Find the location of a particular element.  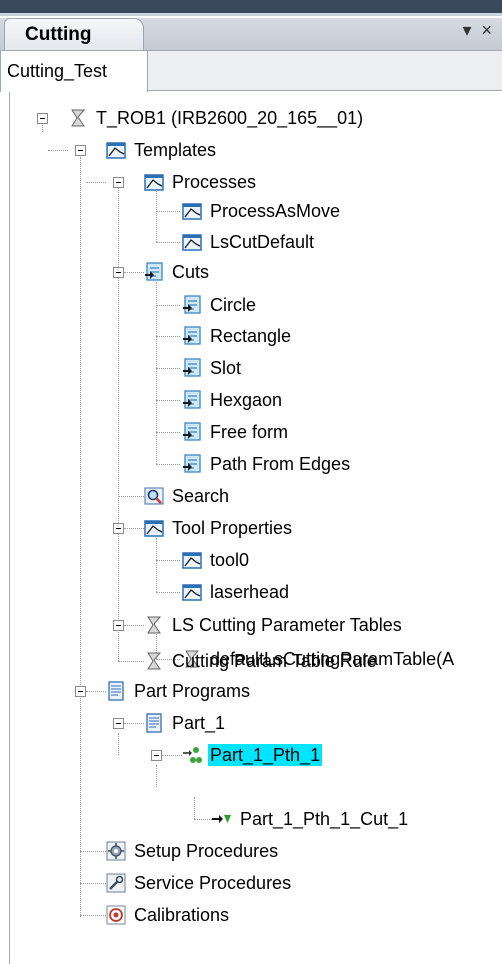

tree-node-processes: Processes is located at coordinates (201, 182).